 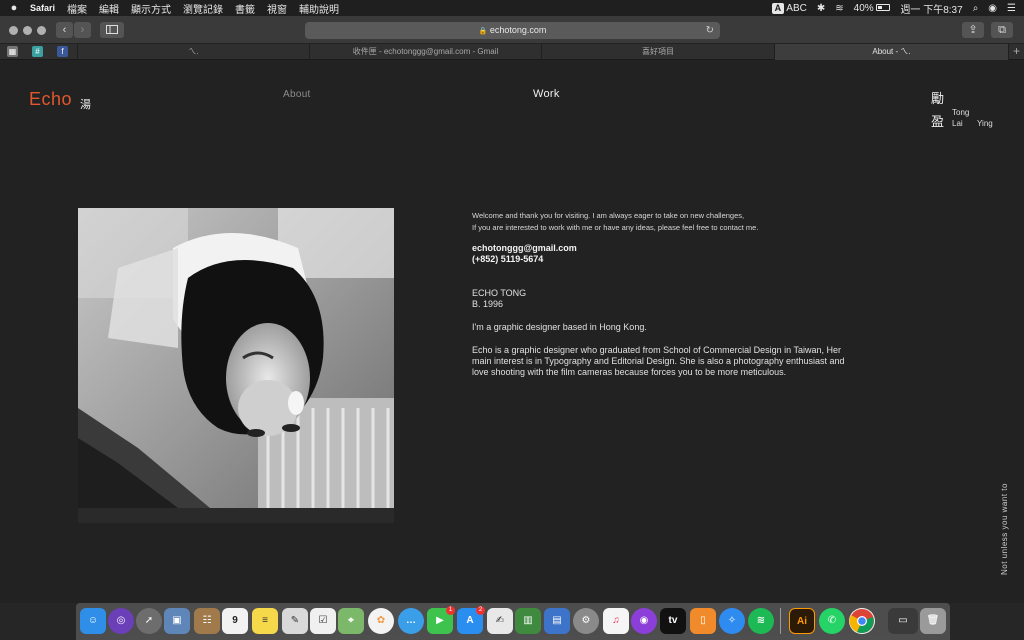 I want to click on tab-overview-button: ⧉, so click(x=1002, y=30).